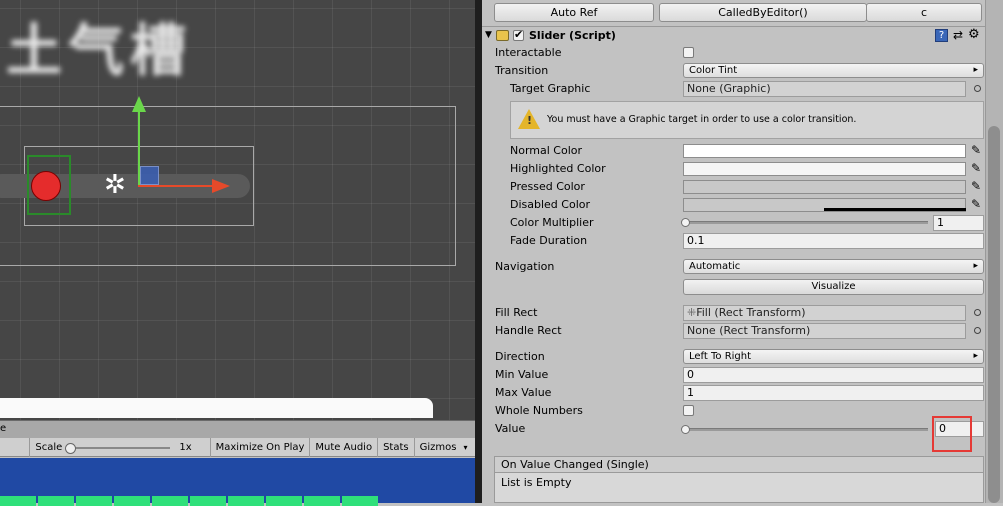  Describe the element at coordinates (49, 447) in the screenshot. I see `scale-label: Scale` at that location.